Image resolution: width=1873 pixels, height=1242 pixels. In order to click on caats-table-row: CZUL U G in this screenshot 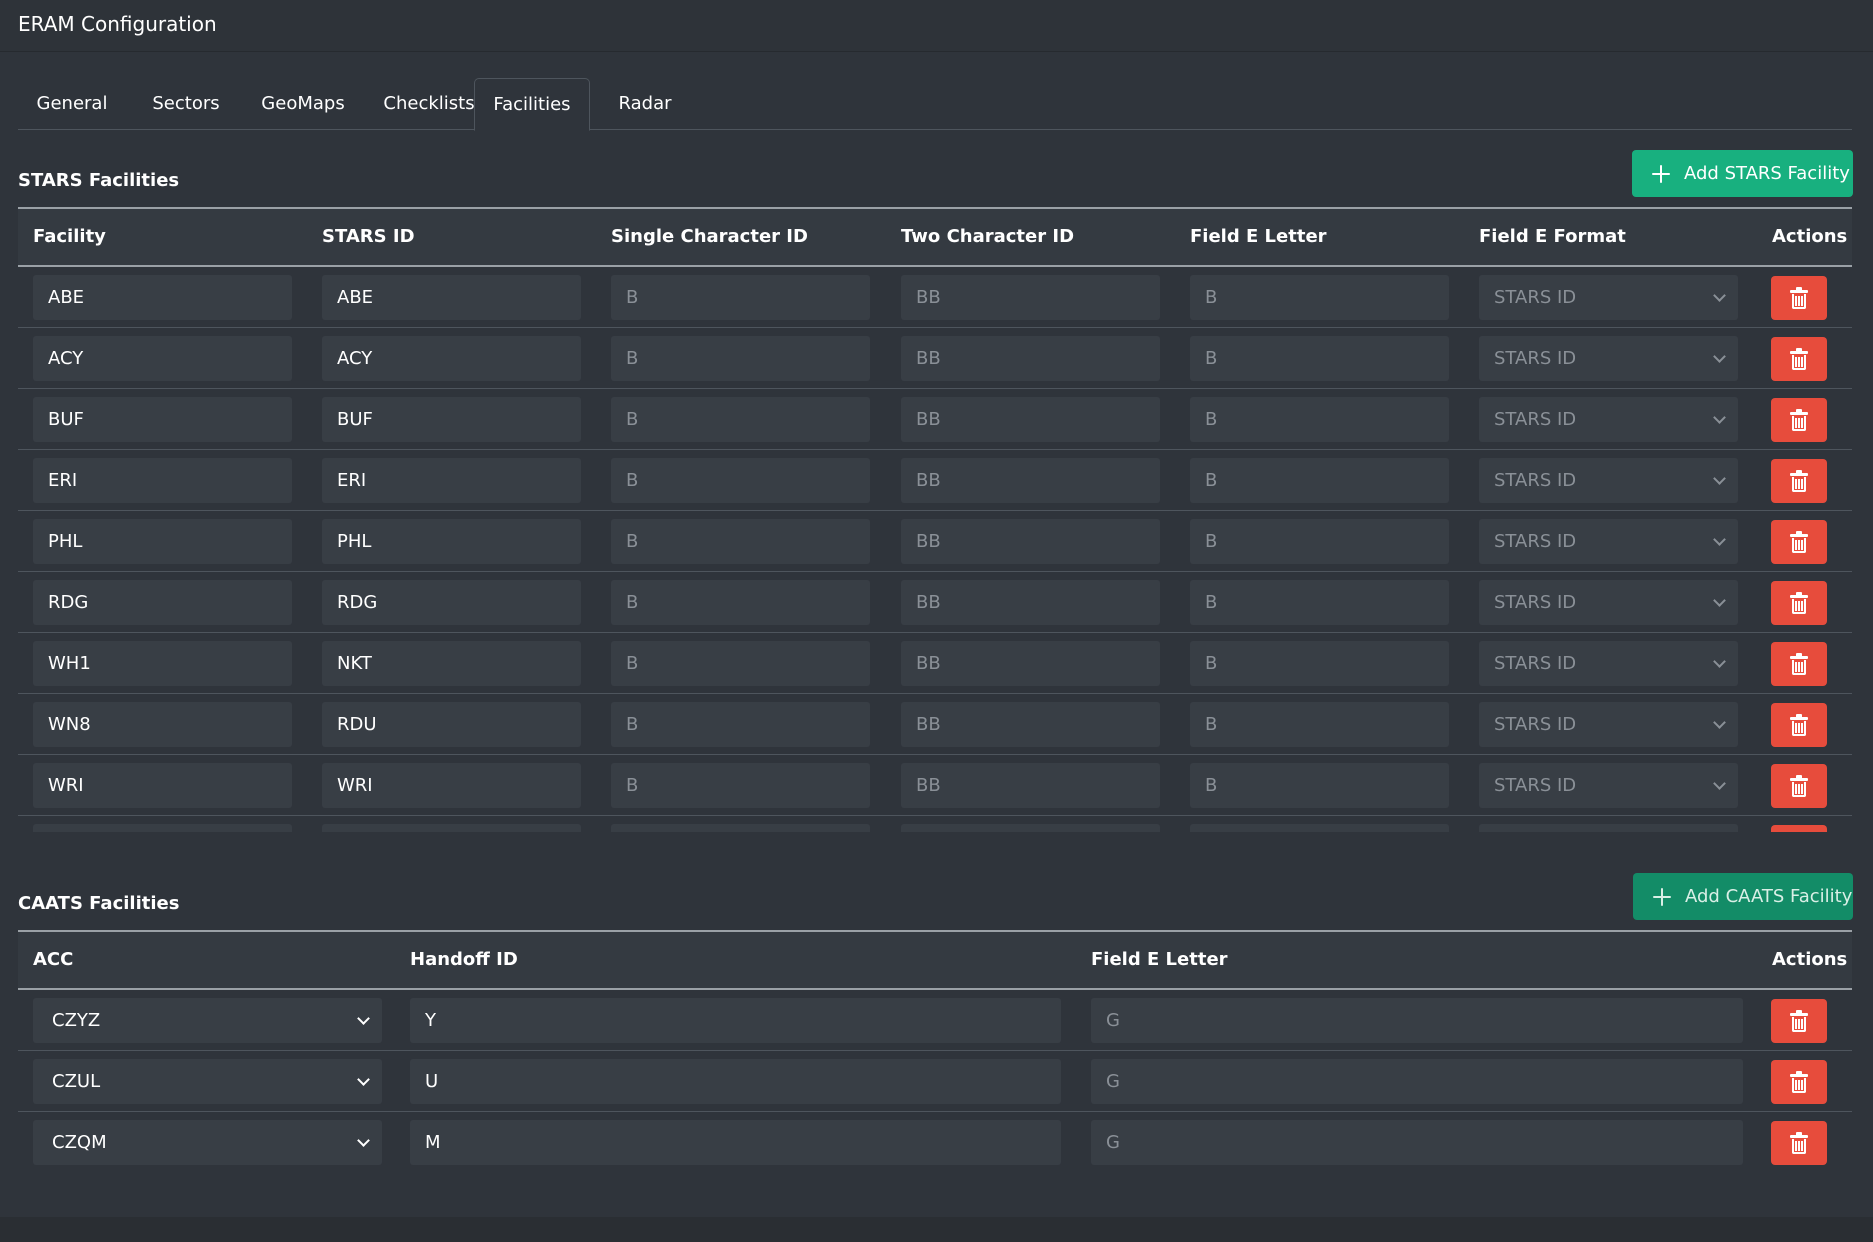, I will do `click(935, 1081)`.